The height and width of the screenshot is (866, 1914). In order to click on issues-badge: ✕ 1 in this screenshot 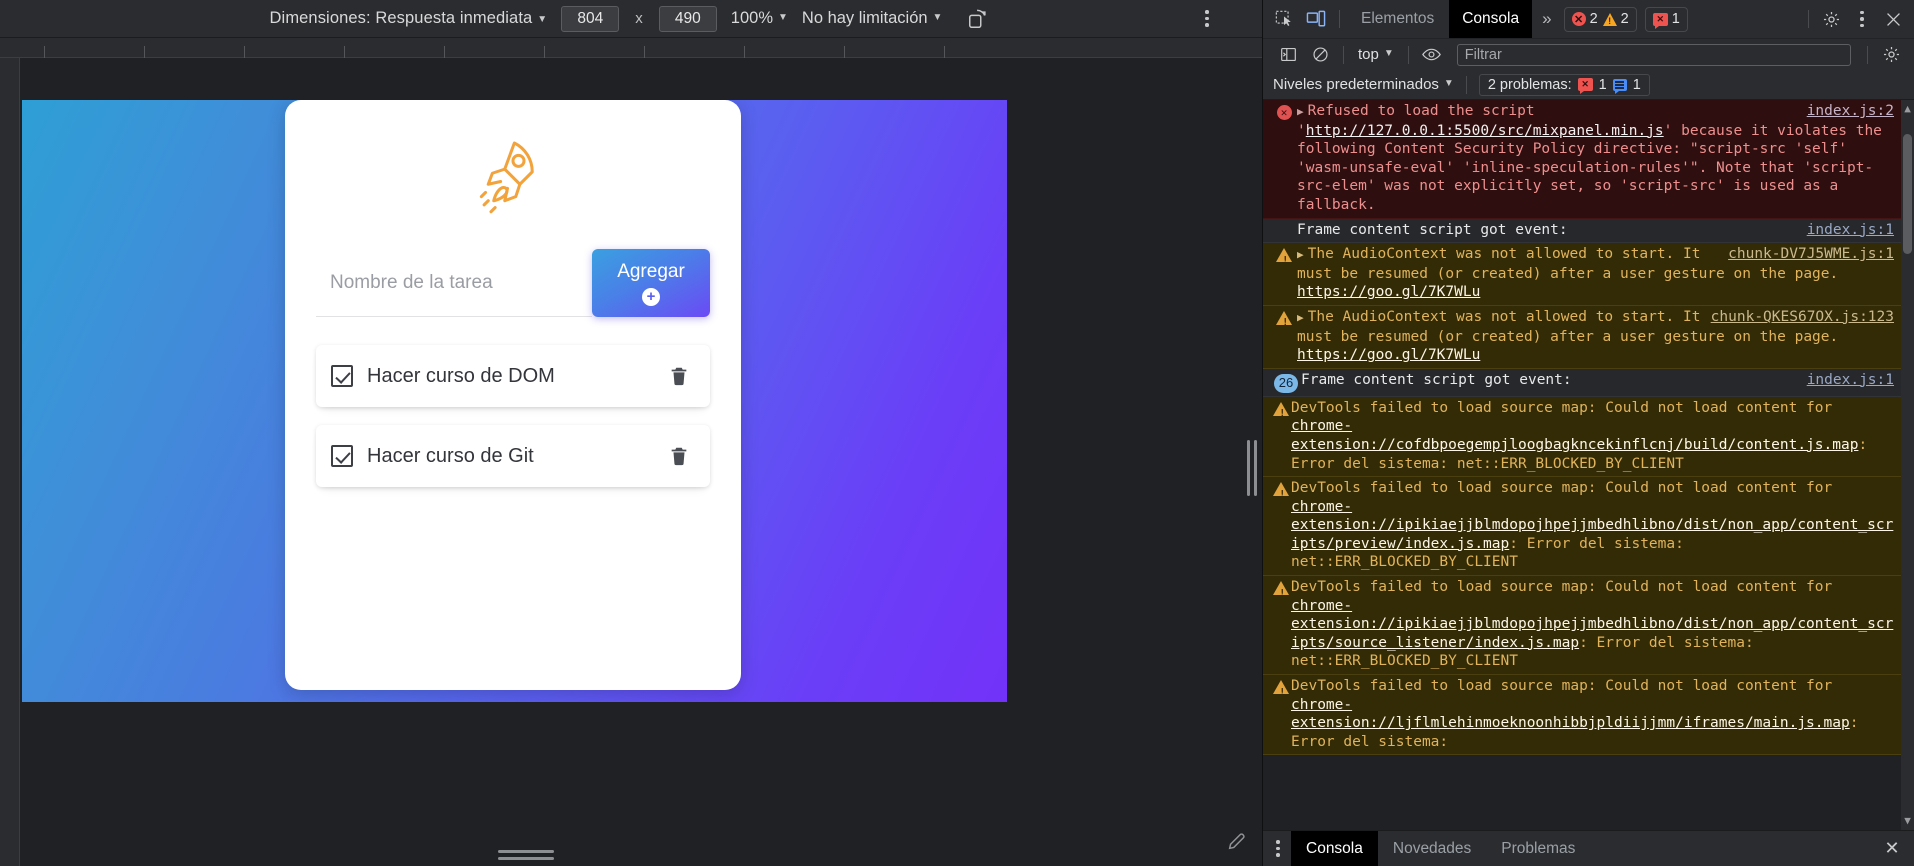, I will do `click(1666, 20)`.